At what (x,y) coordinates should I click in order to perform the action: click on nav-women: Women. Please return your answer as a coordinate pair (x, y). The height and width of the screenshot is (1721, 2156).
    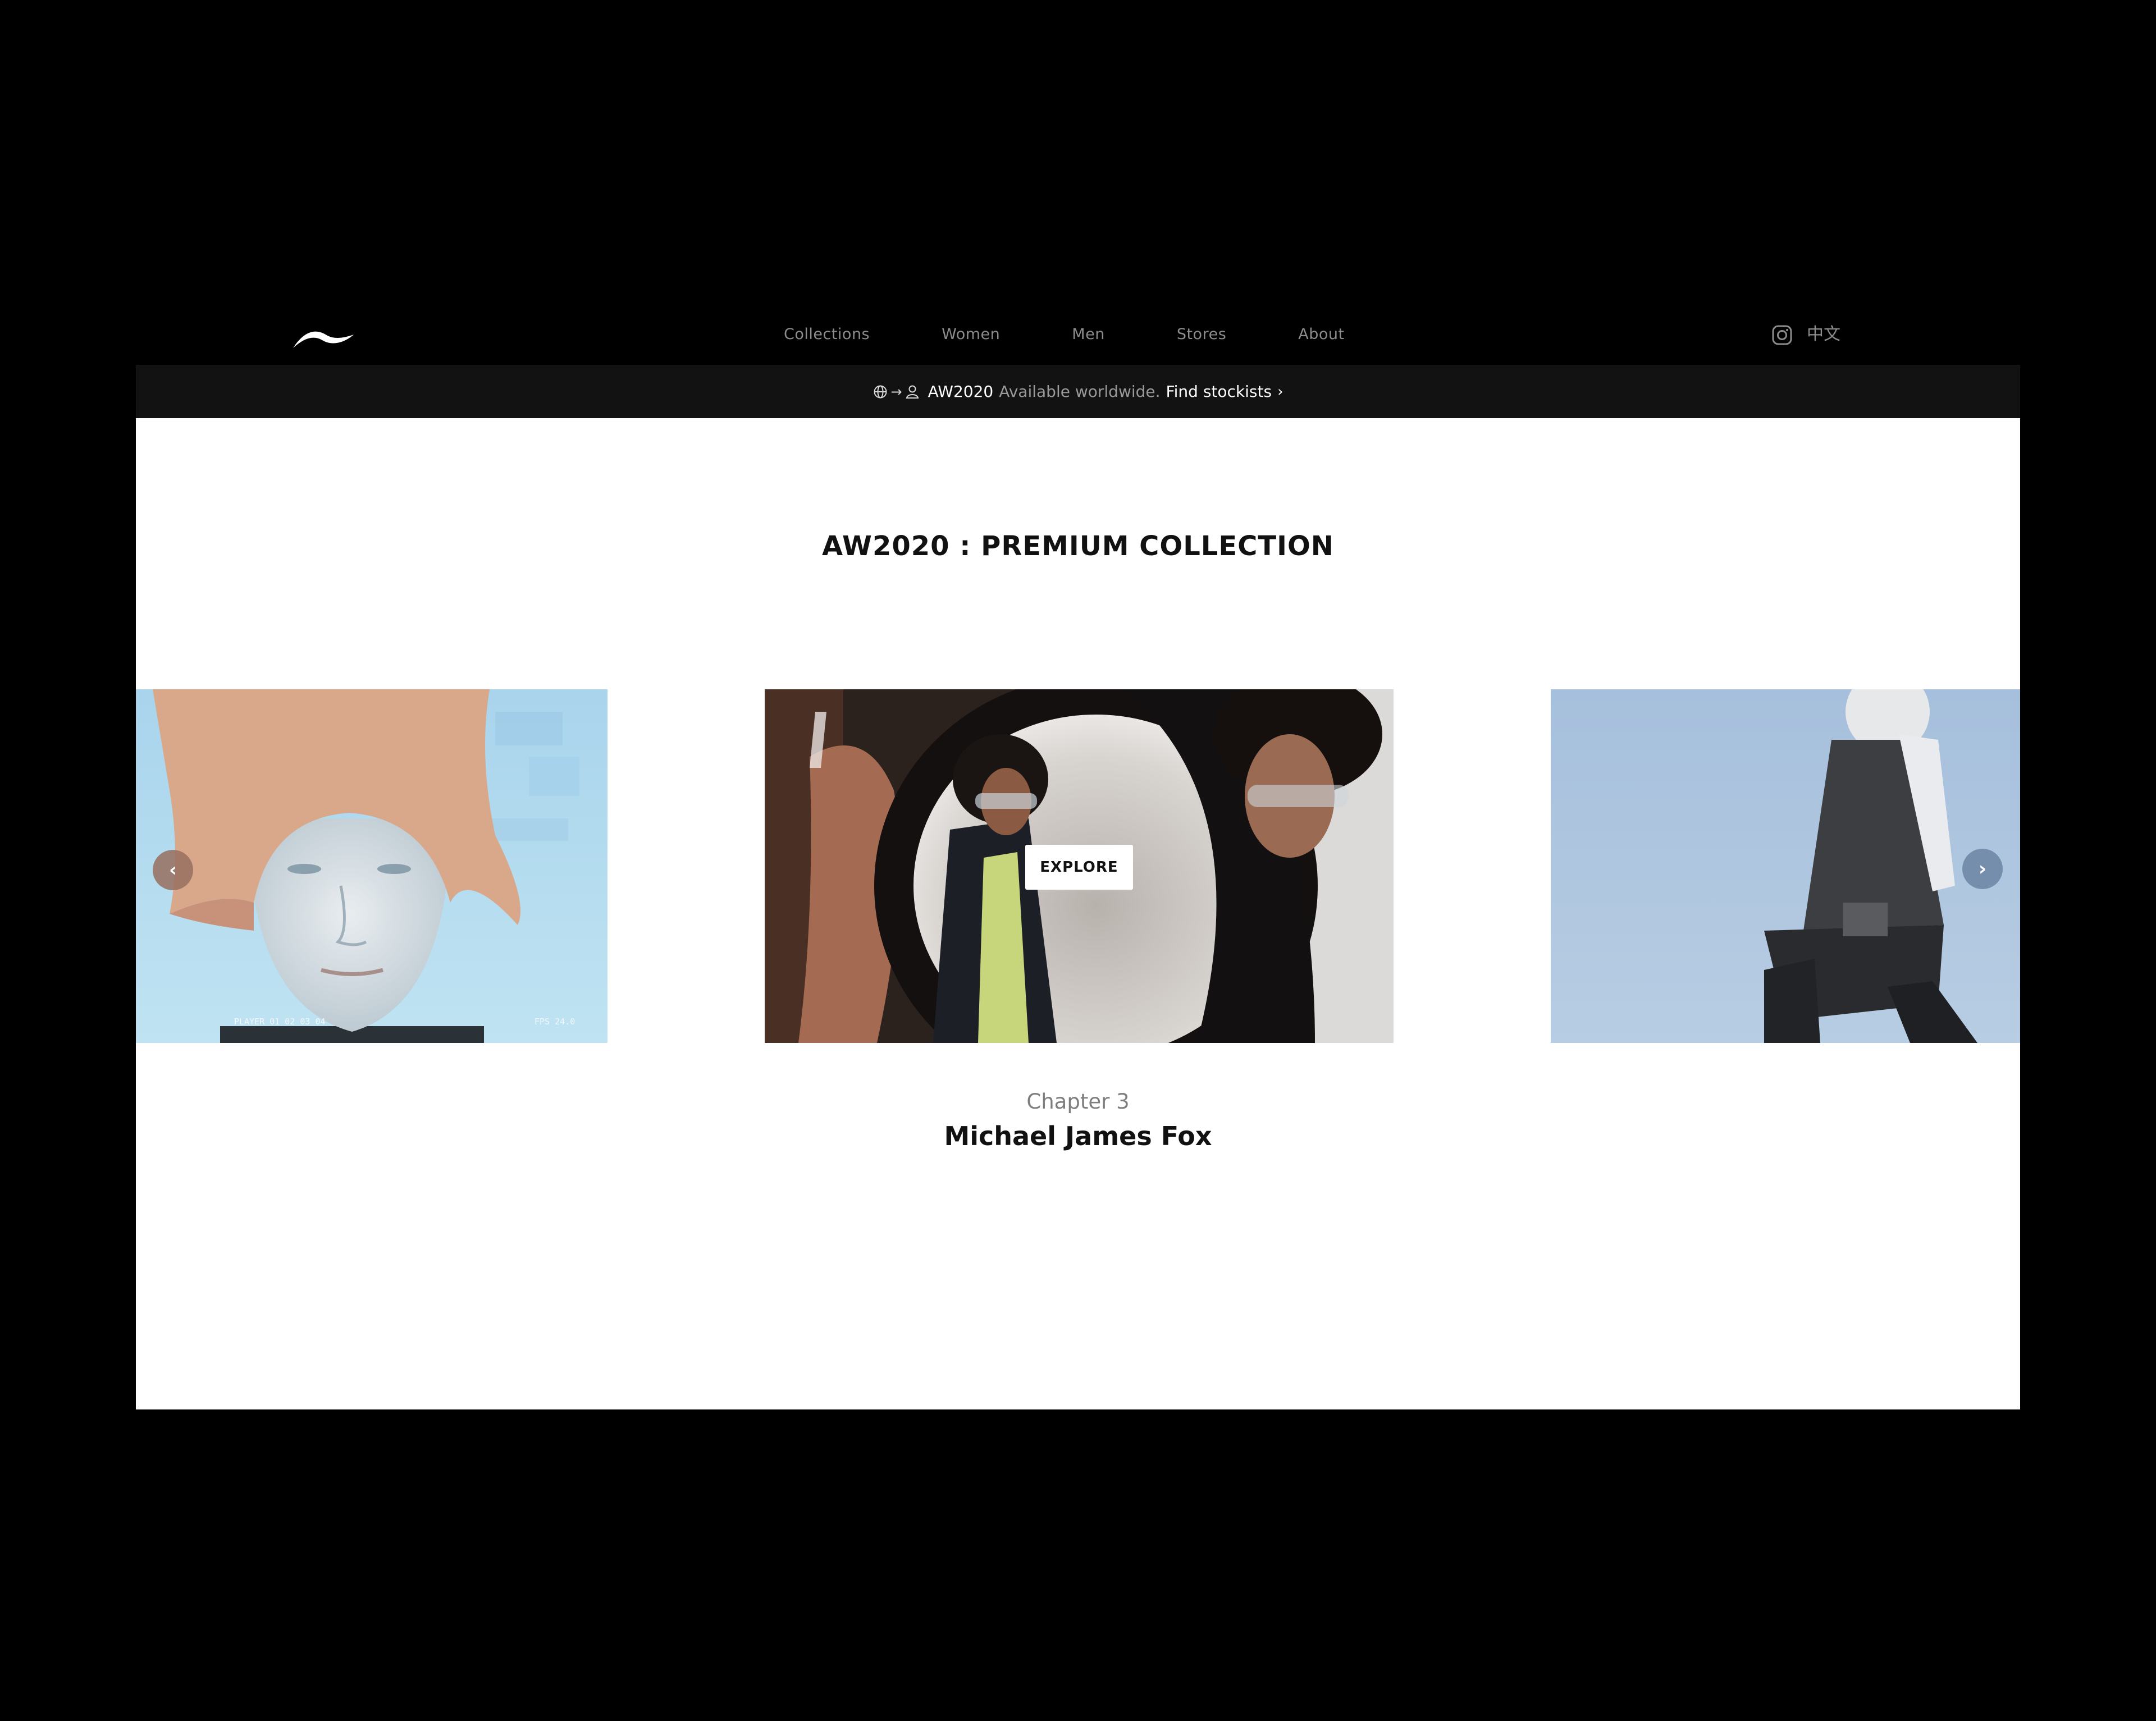
    Looking at the image, I should click on (971, 334).